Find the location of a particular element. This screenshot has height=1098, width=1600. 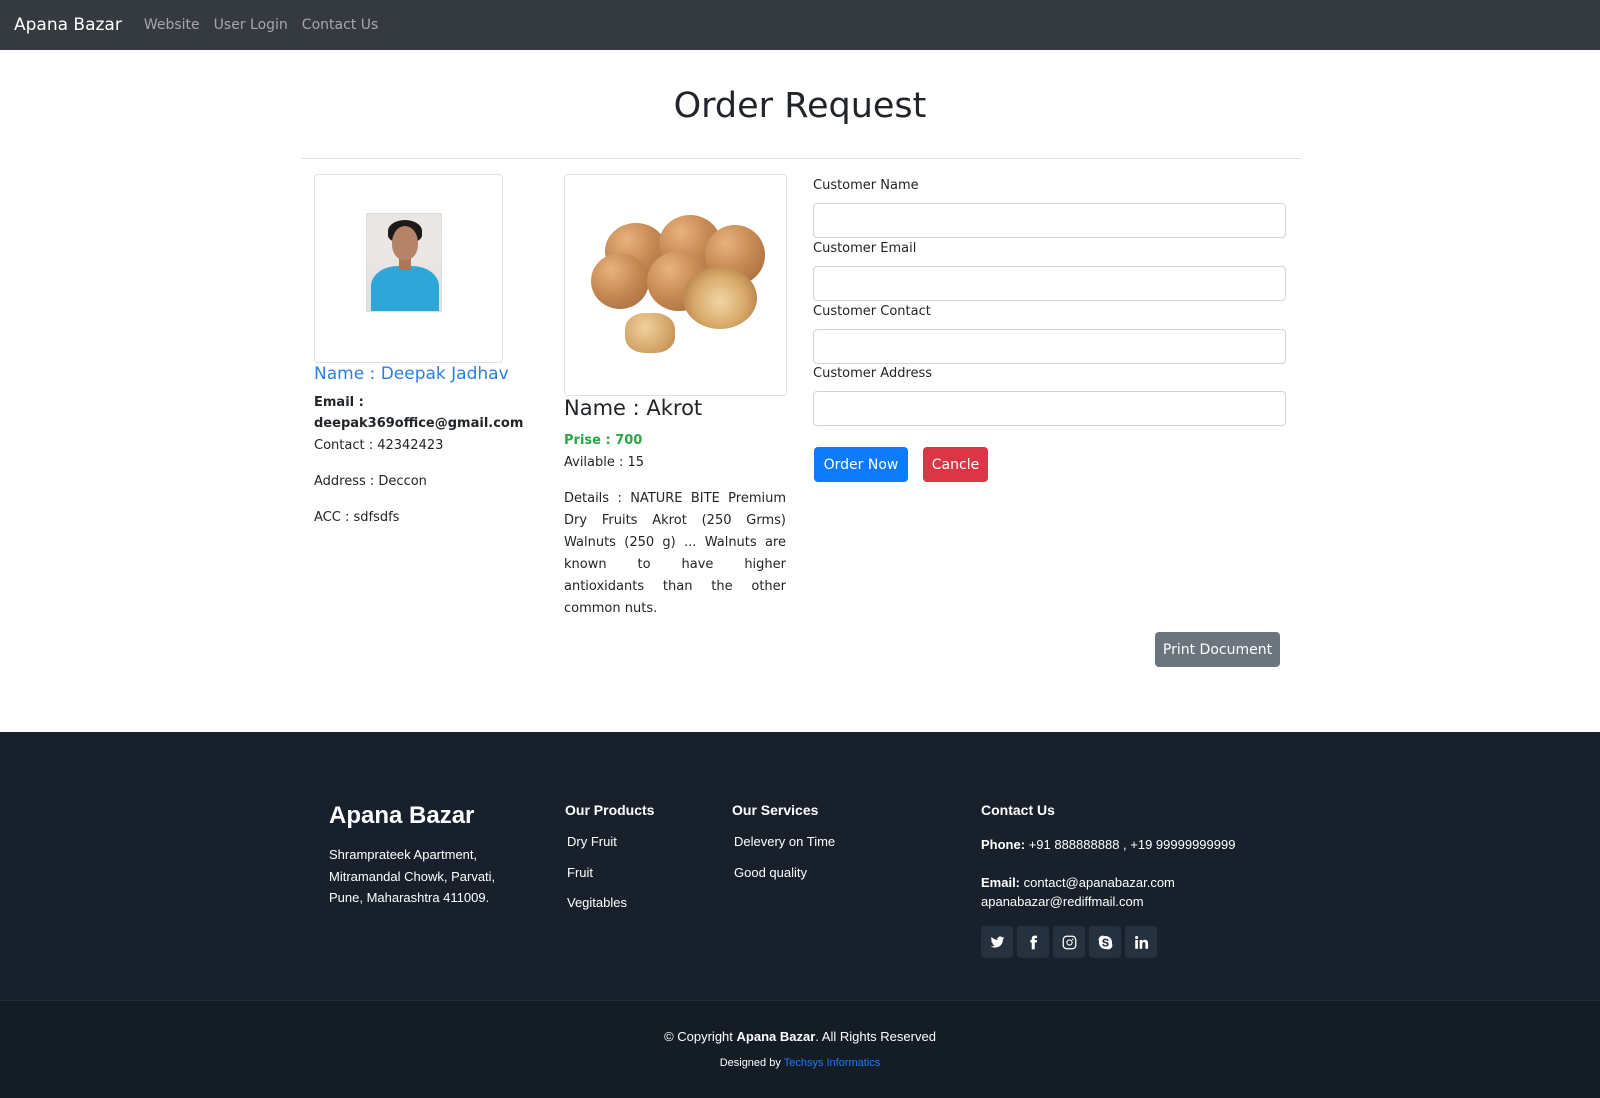

twitter-icon is located at coordinates (997, 942).